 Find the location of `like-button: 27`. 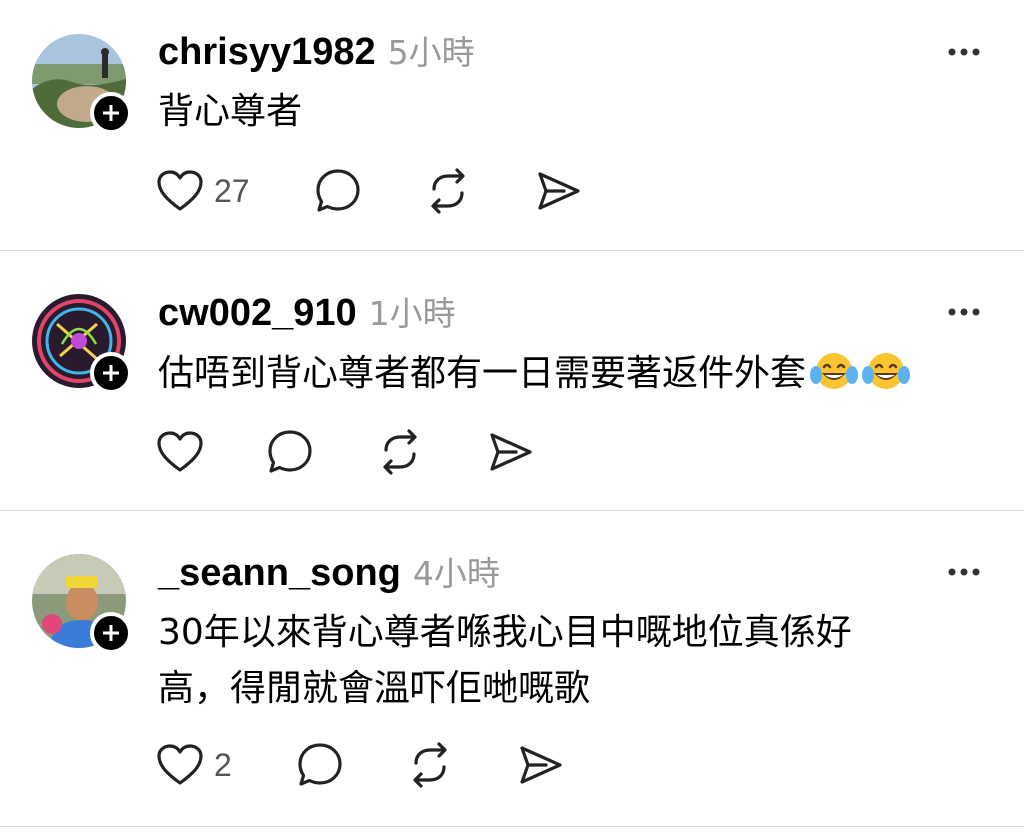

like-button: 27 is located at coordinates (203, 191).